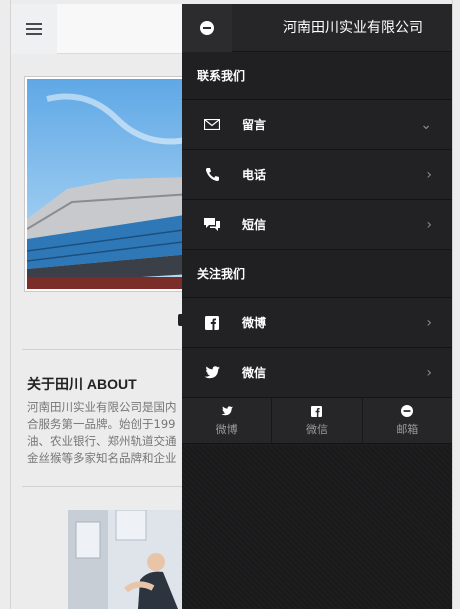 The width and height of the screenshot is (460, 609). I want to click on drawer-item-label: 微博, so click(254, 323).